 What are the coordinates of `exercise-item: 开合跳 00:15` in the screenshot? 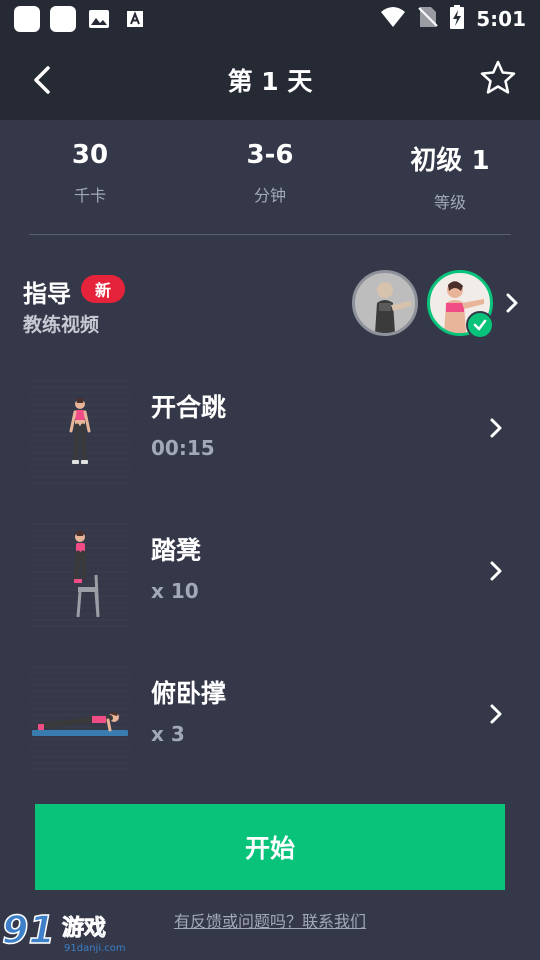 It's located at (270, 431).